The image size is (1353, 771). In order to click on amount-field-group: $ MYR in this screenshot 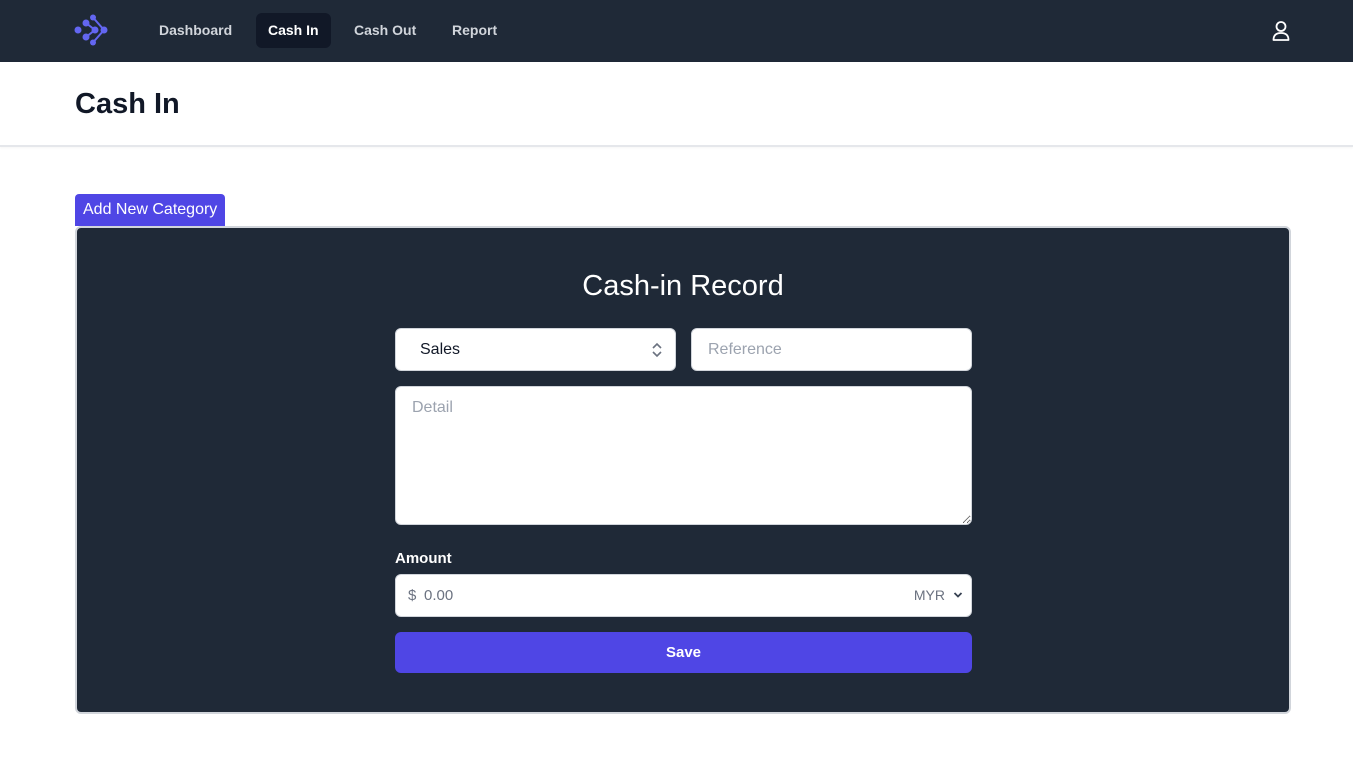, I will do `click(683, 595)`.